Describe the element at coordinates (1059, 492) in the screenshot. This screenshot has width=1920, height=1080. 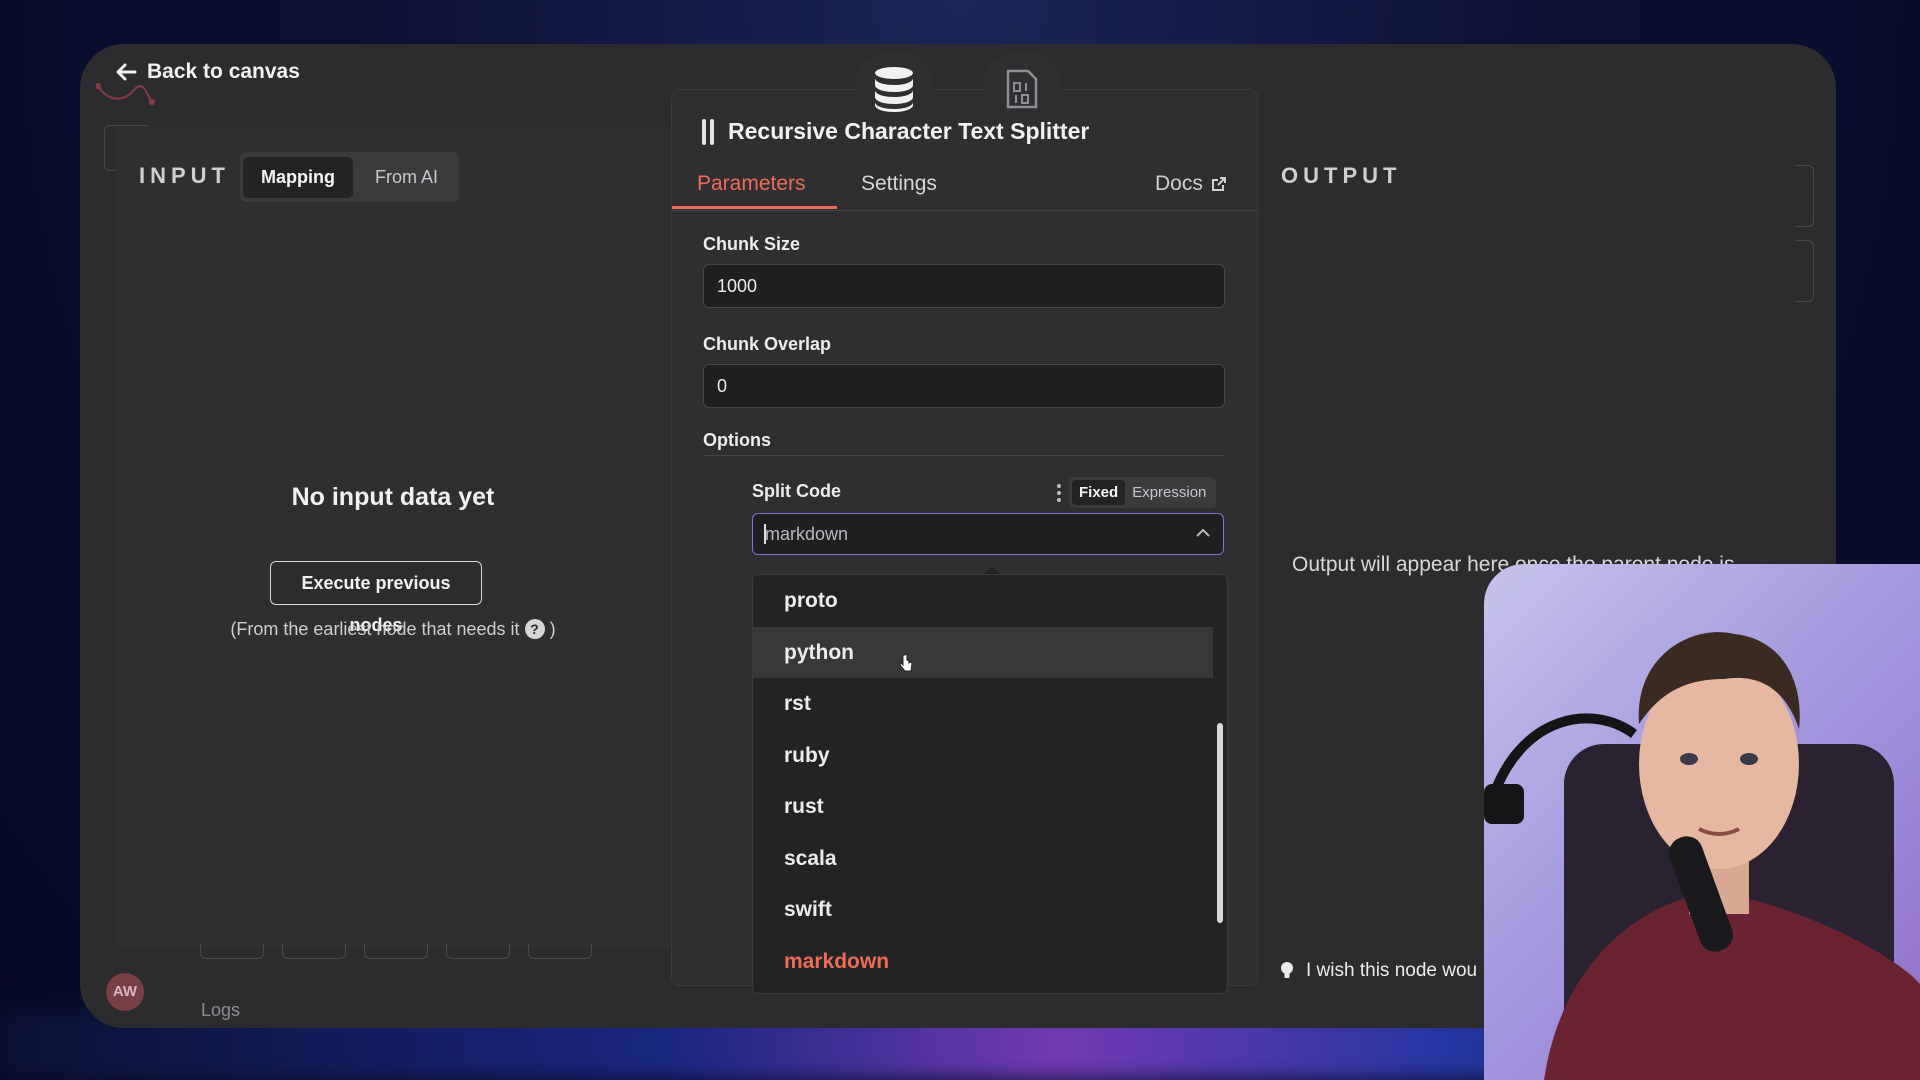
I see `more-options-icon` at that location.